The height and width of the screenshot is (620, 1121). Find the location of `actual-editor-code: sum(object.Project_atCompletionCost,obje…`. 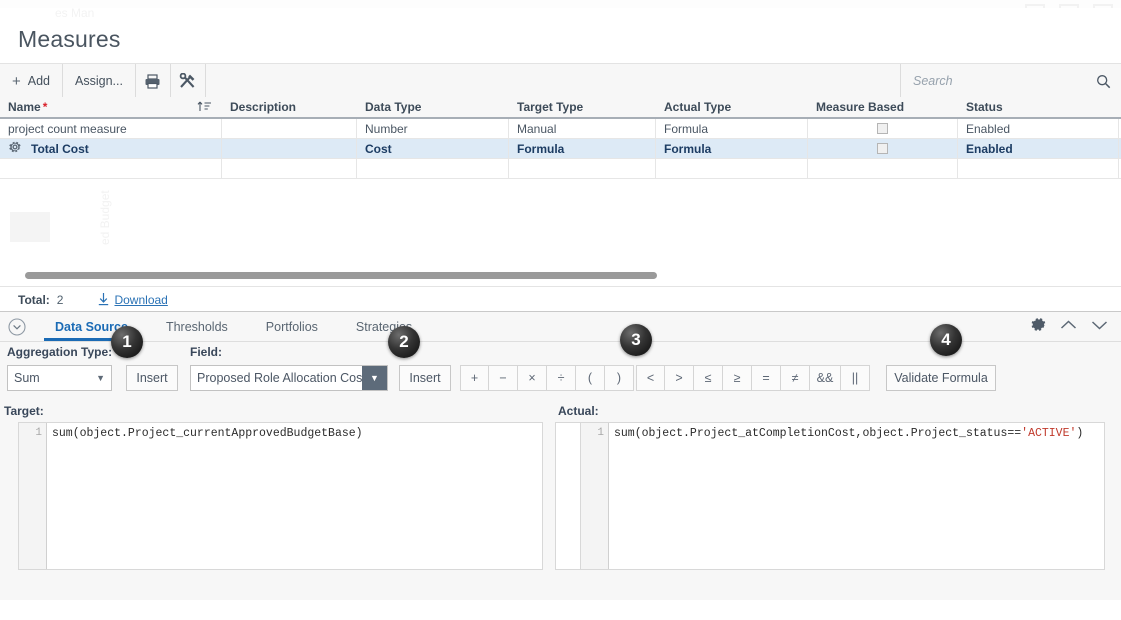

actual-editor-code: sum(object.Project_atCompletionCost,obje… is located at coordinates (856, 496).